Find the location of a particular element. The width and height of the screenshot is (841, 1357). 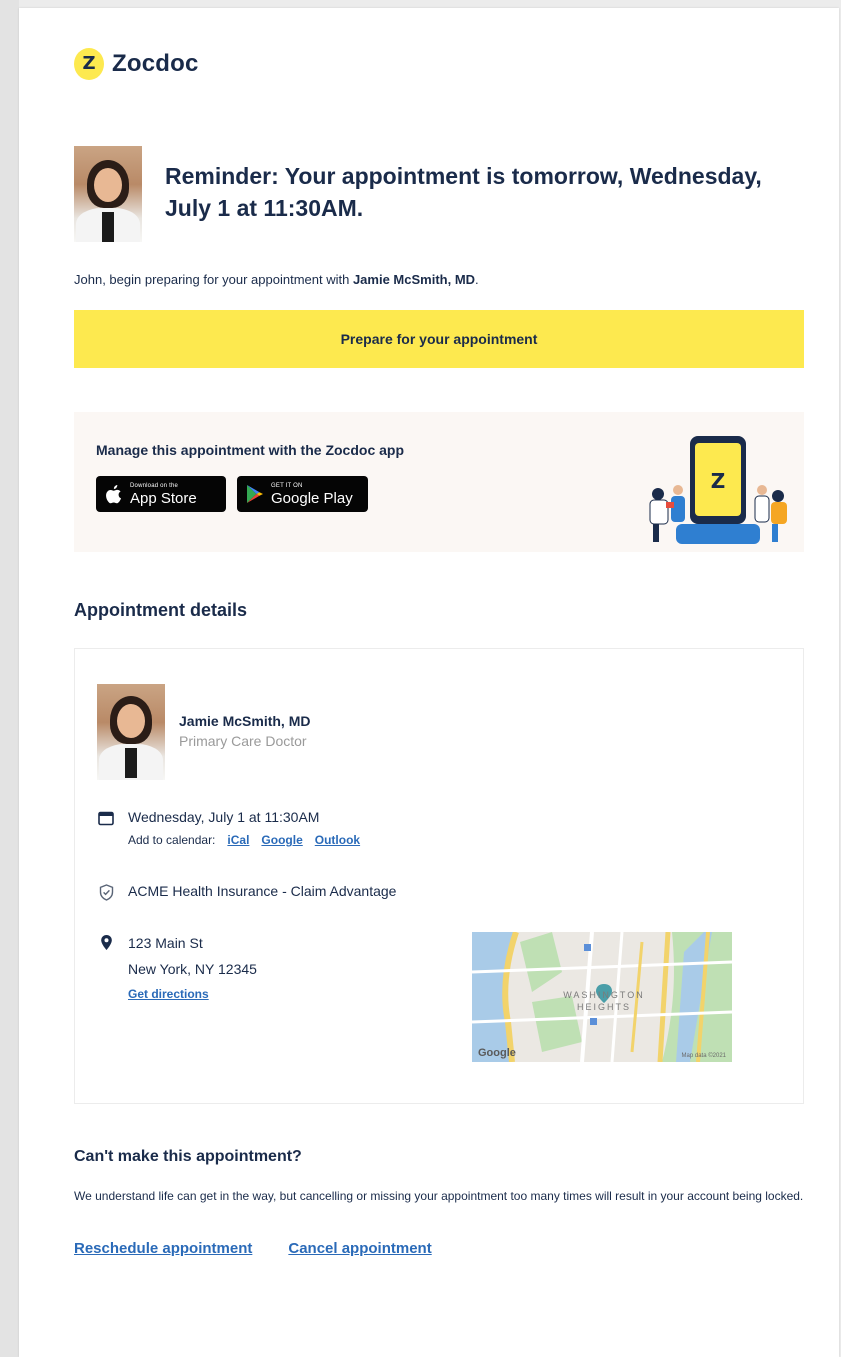

apple-icon is located at coordinates (114, 494).